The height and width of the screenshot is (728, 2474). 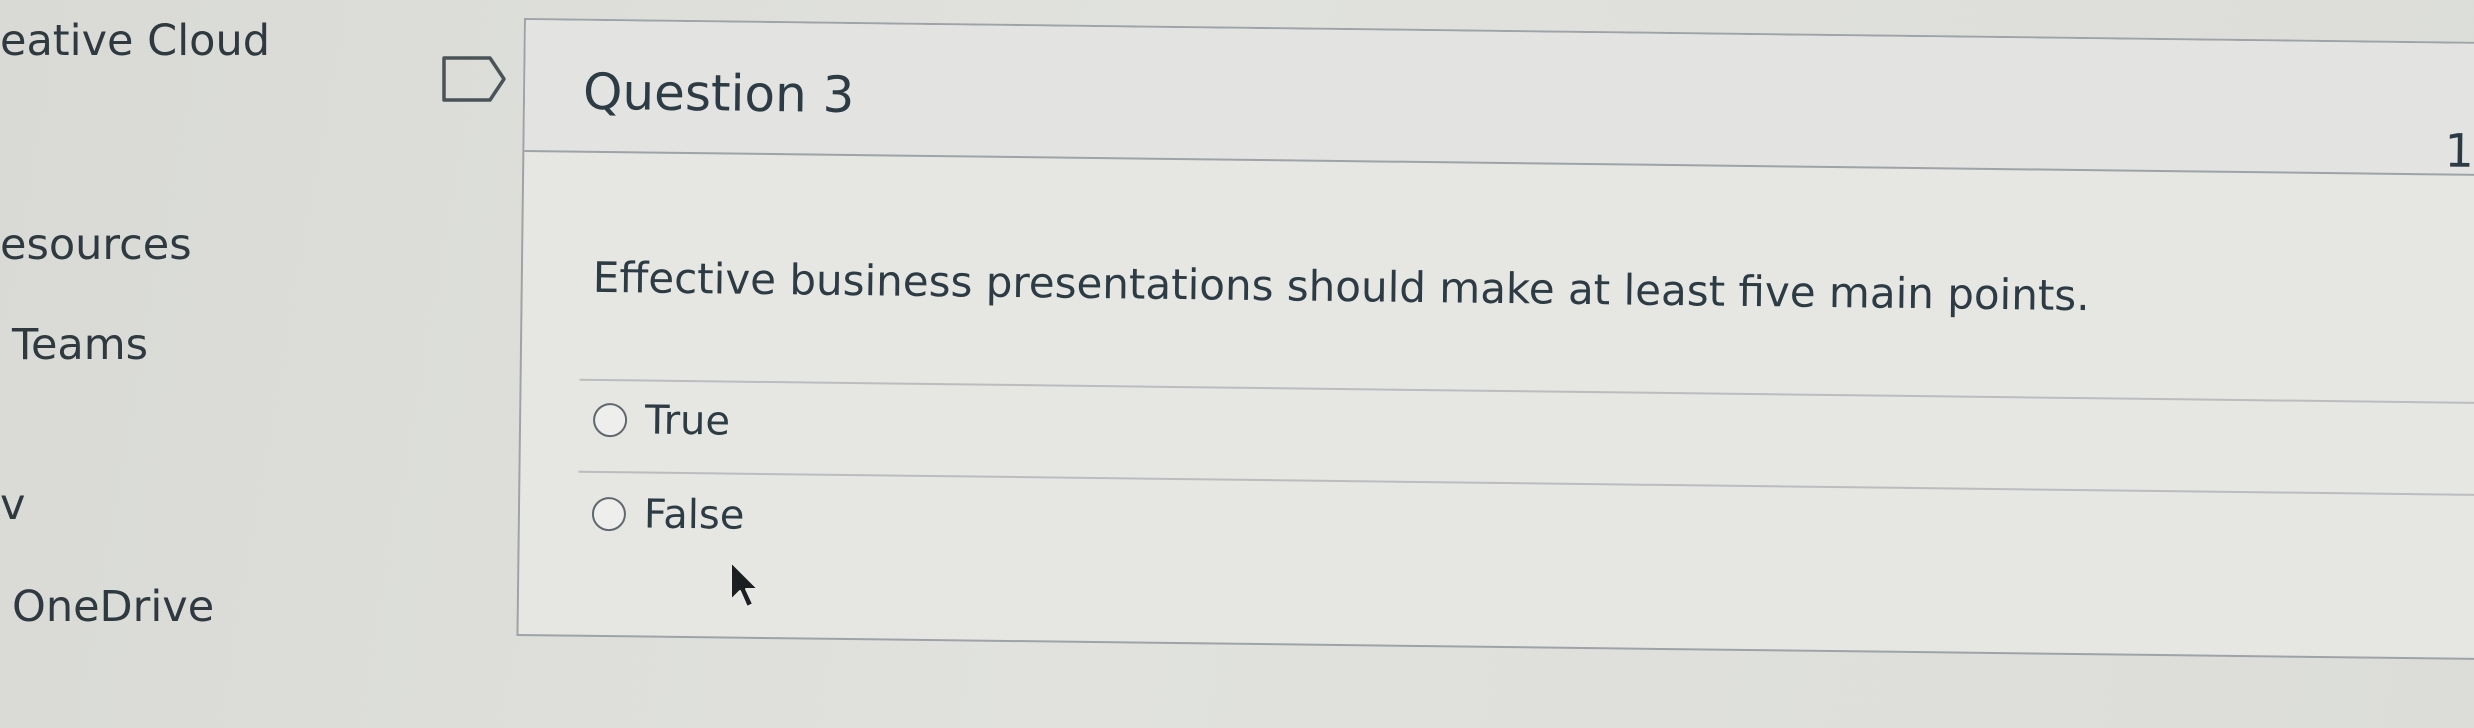 What do you see at coordinates (474, 79) in the screenshot?
I see `bookmark-flag-icon` at bounding box center [474, 79].